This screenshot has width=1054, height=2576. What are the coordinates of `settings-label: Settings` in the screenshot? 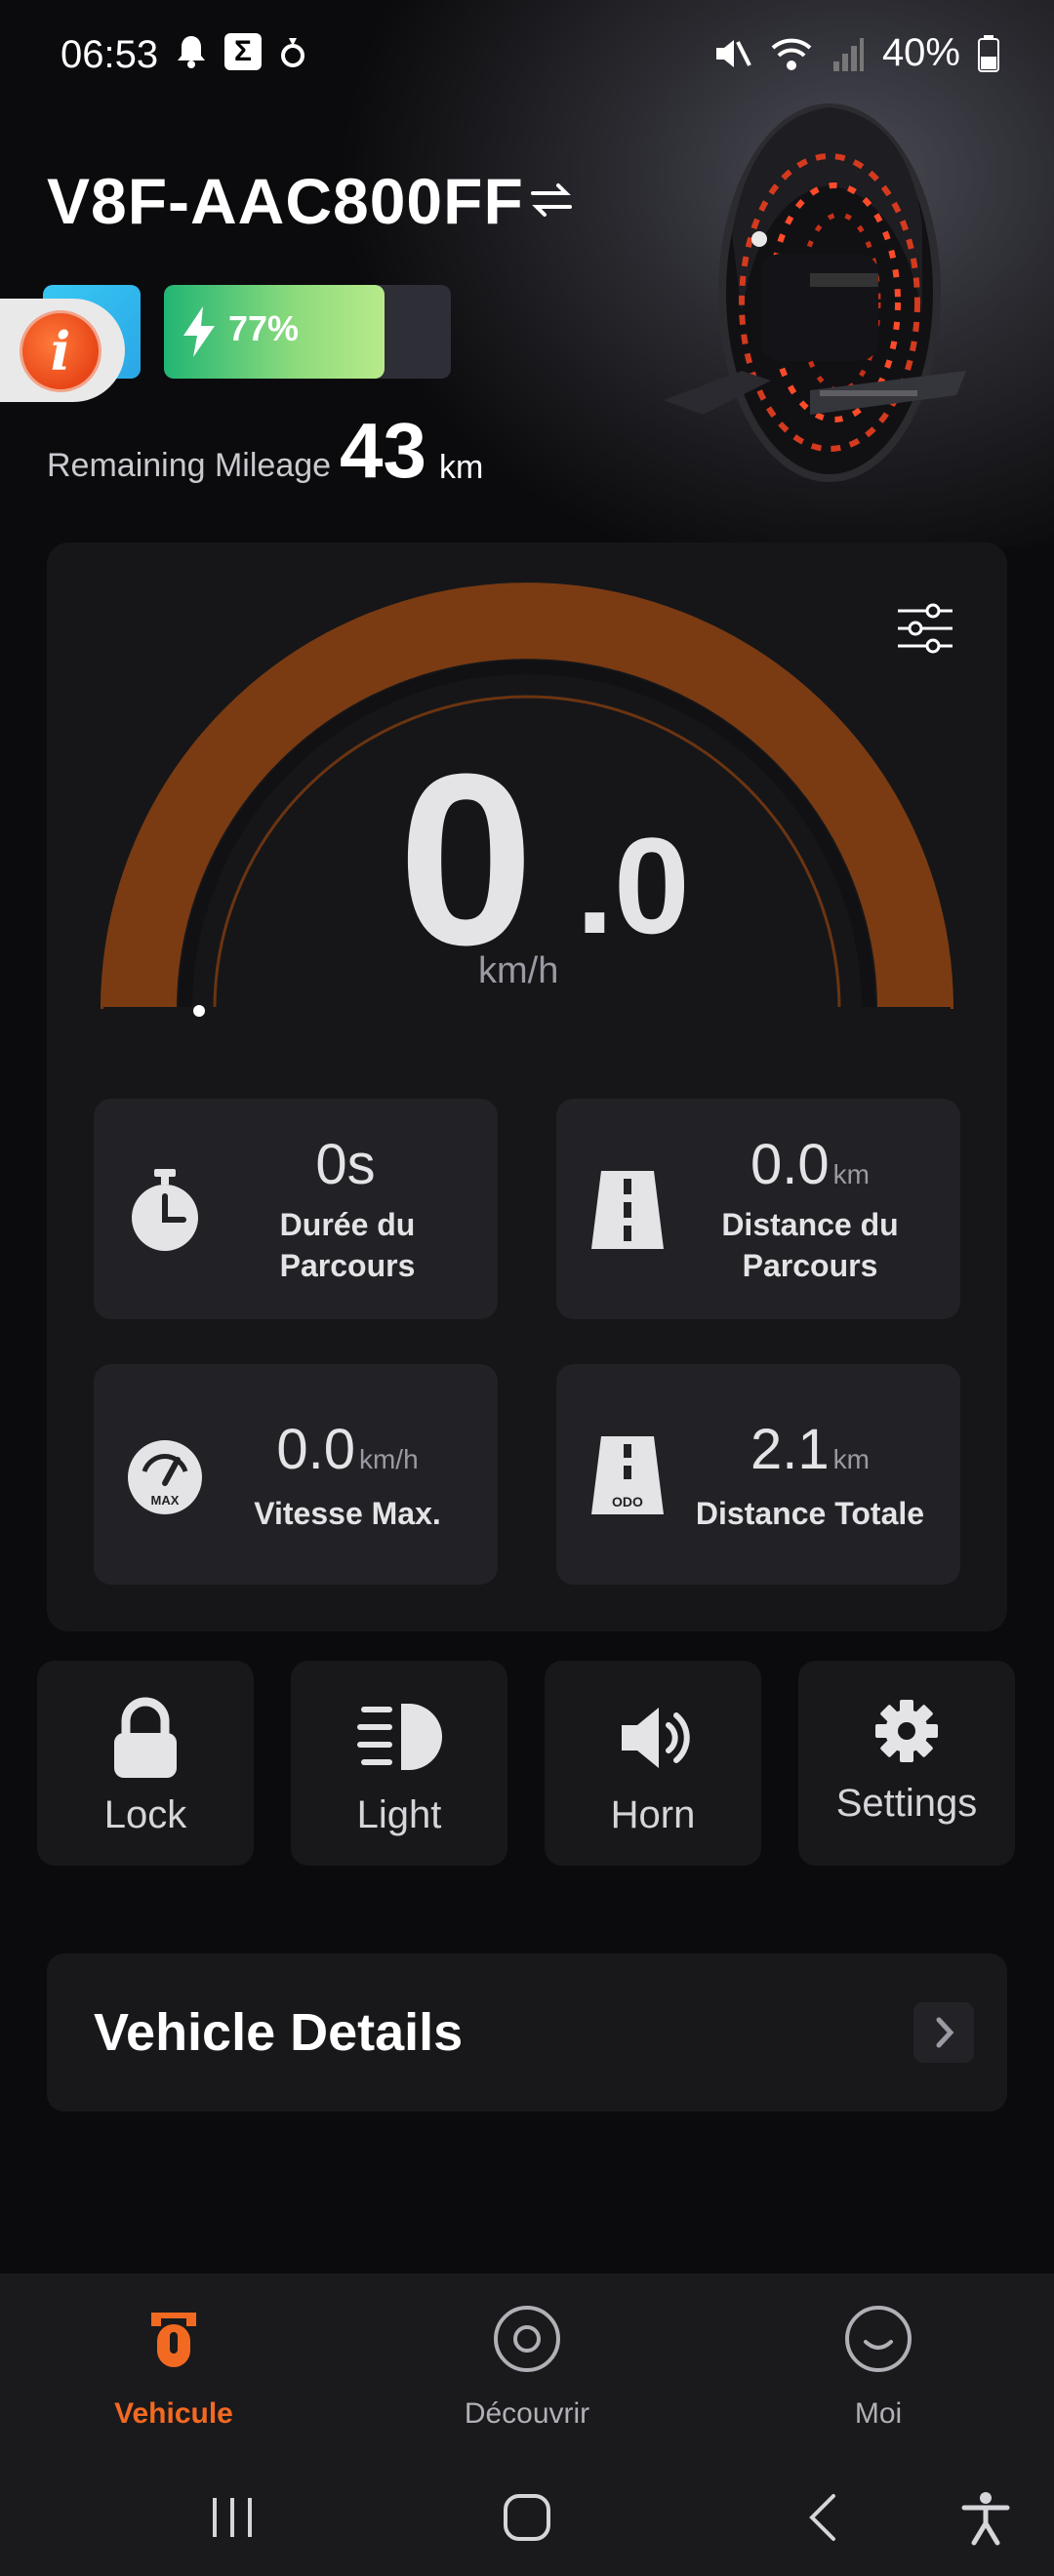 It's located at (907, 1803).